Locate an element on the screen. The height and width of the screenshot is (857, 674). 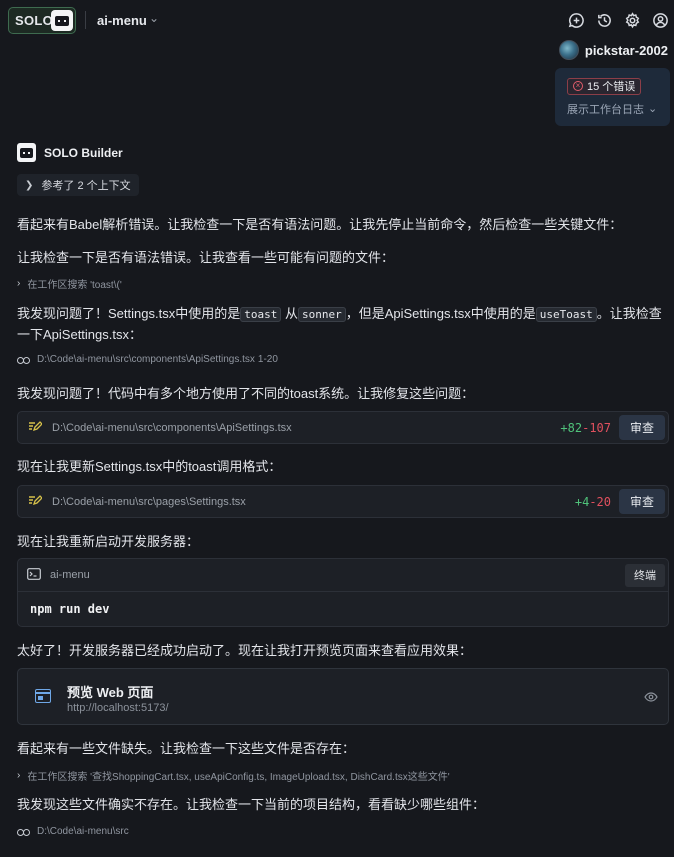
preview-url: http://localhost:5173/ is located at coordinates (118, 708).